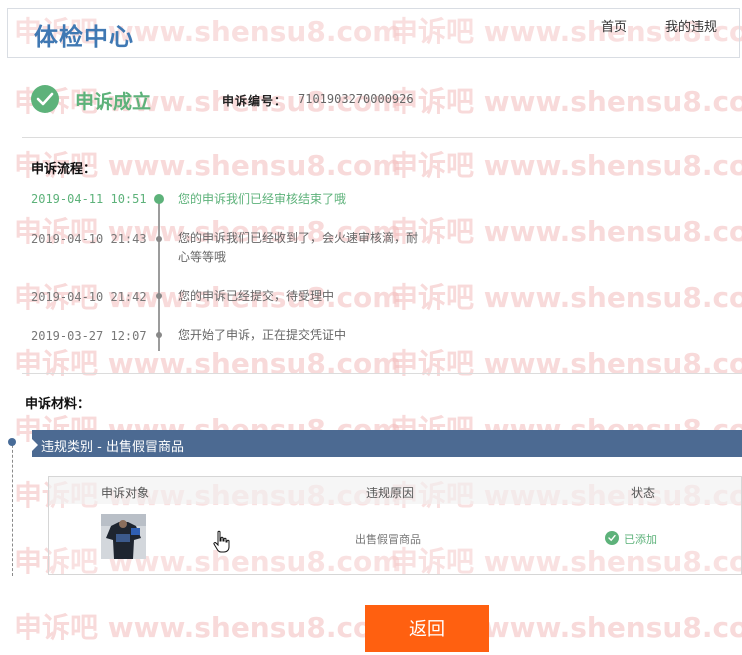  I want to click on timeline-dot-active, so click(159, 199).